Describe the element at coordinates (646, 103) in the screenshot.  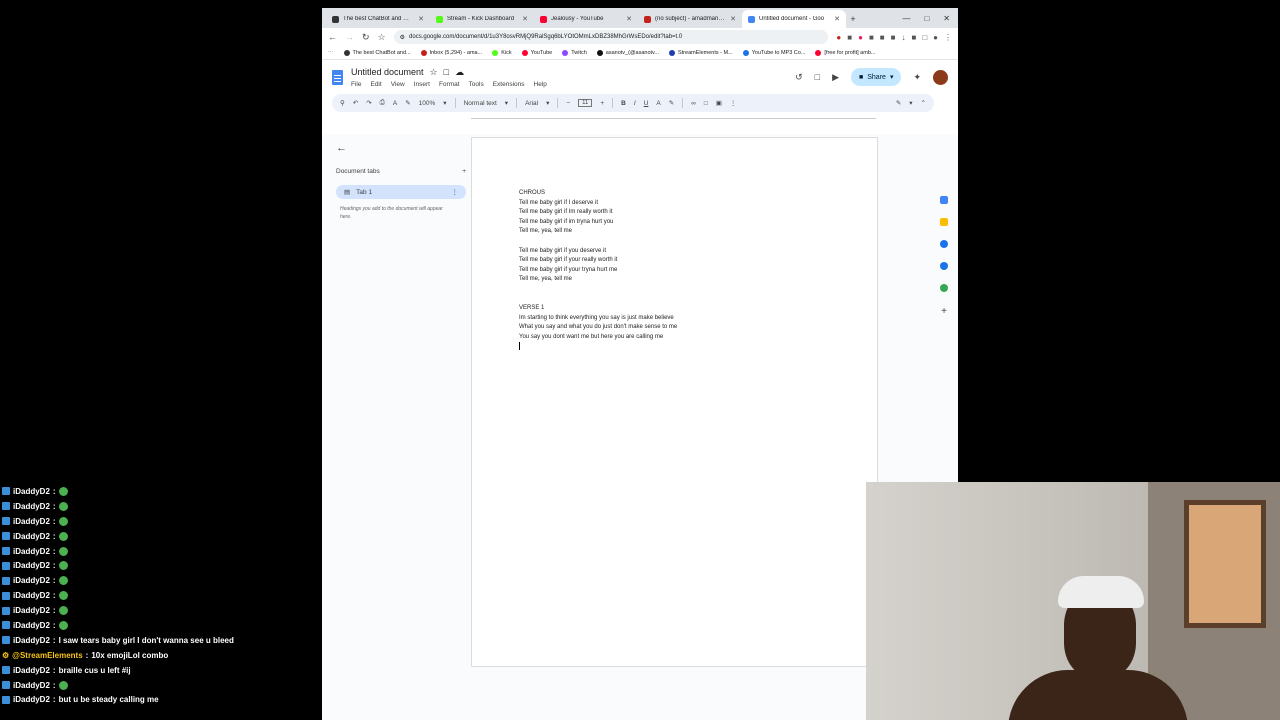
I see `underline-icon: U` at that location.